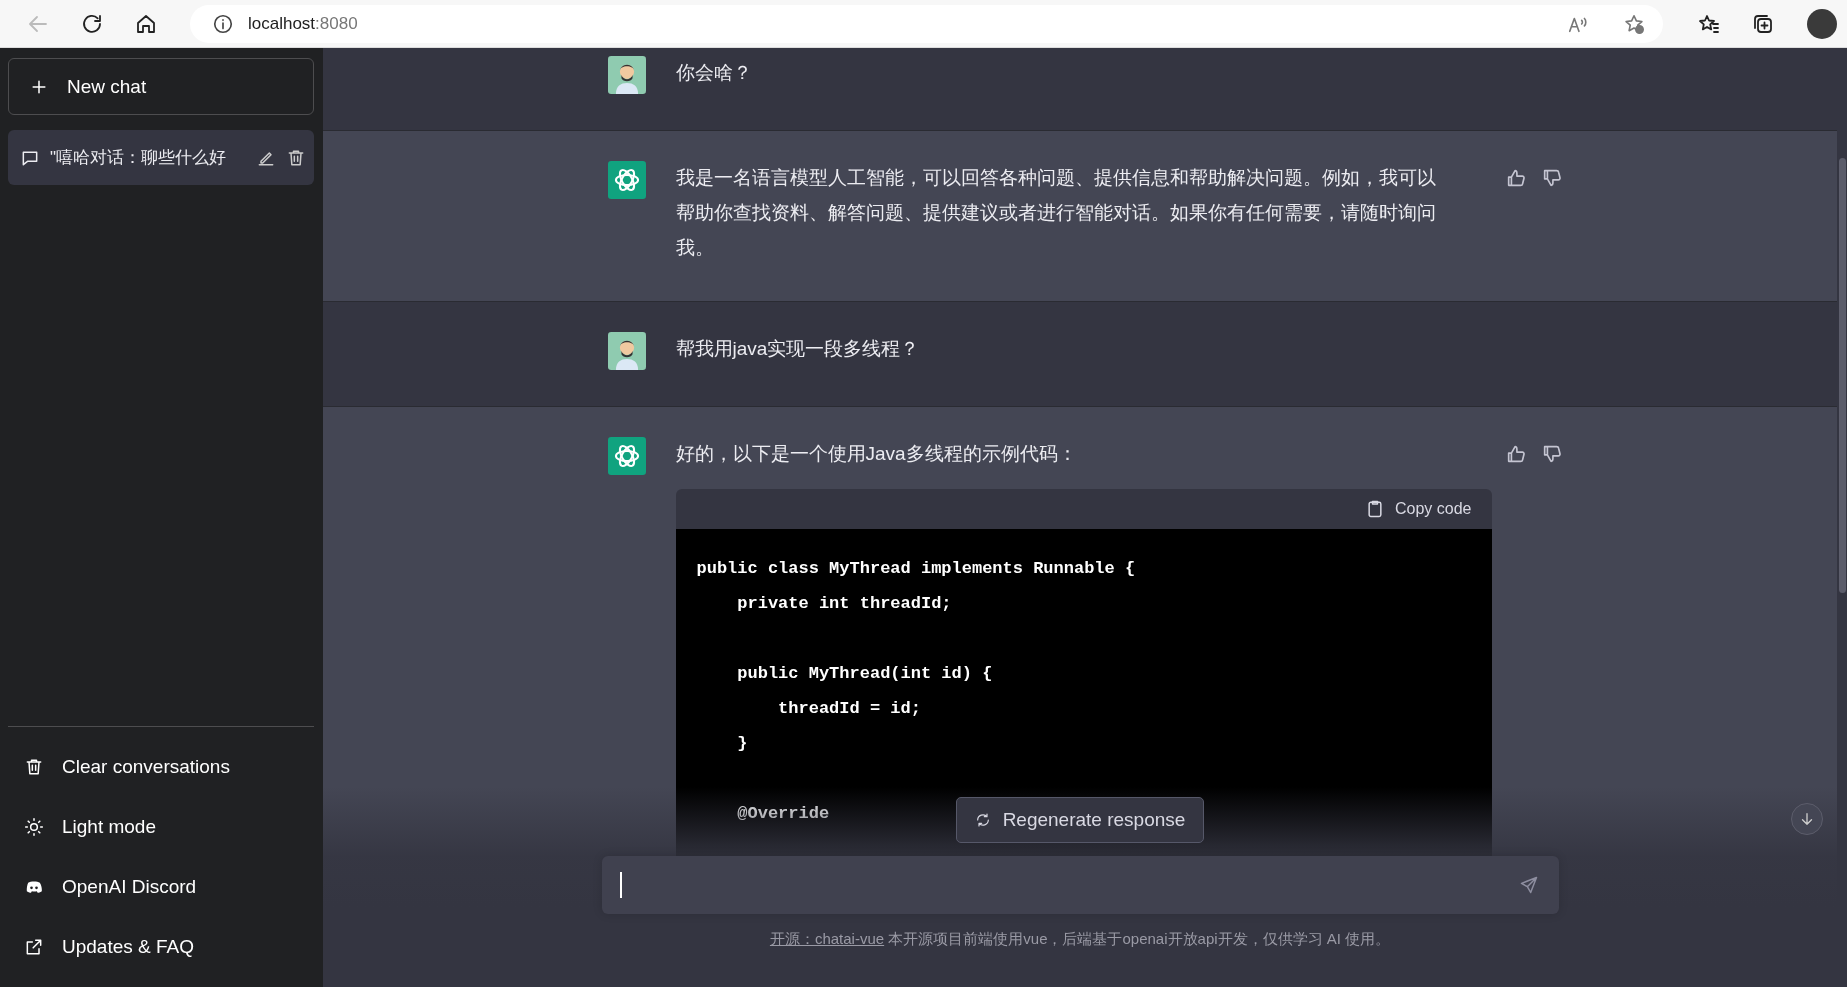  I want to click on code-line: }, so click(742, 744).